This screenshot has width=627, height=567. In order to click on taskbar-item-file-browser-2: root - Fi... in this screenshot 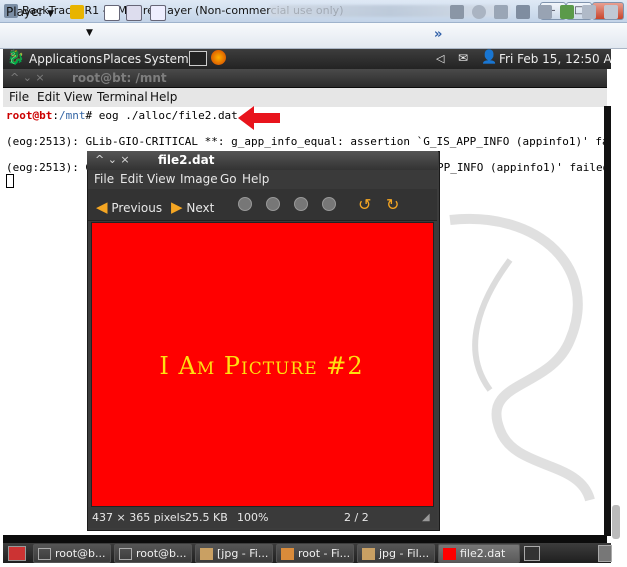, I will do `click(315, 553)`.